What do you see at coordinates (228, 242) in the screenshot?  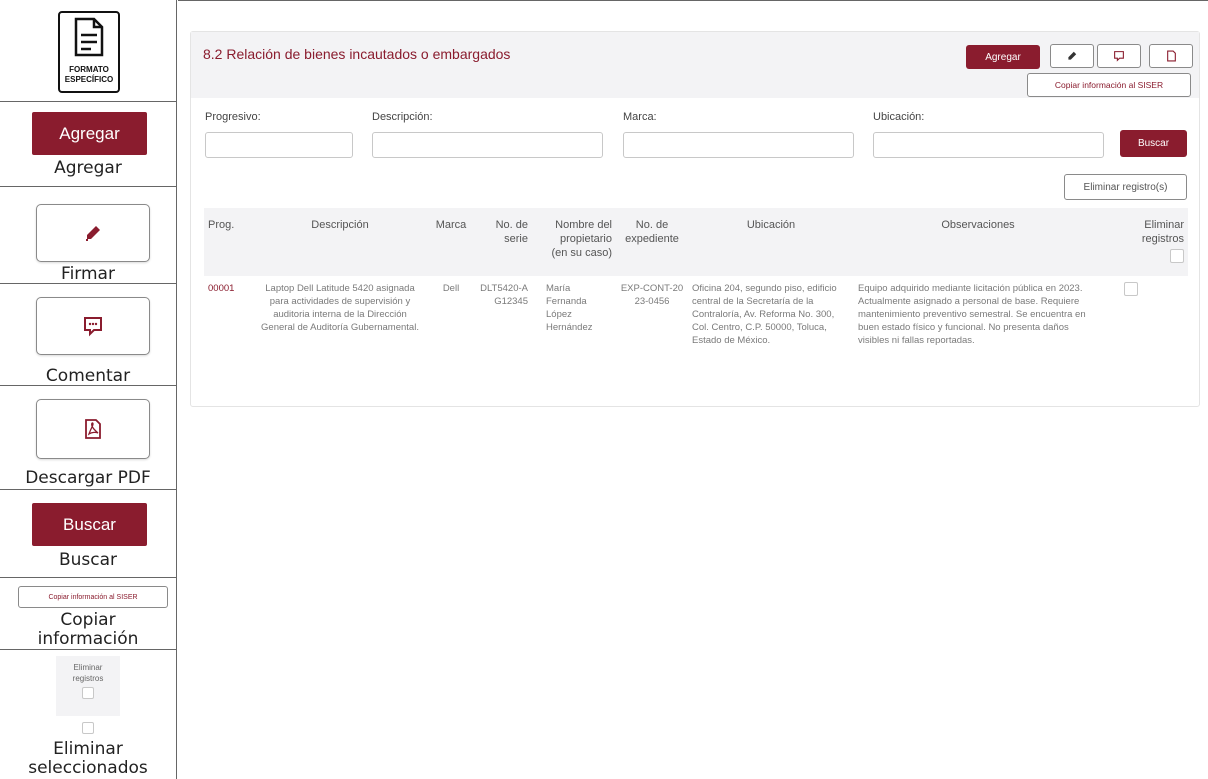 I see `header-prog: Prog.` at bounding box center [228, 242].